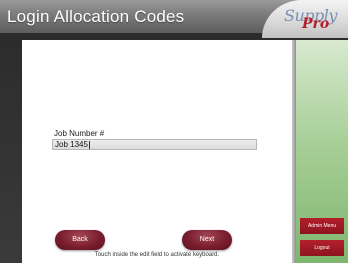  What do you see at coordinates (322, 248) in the screenshot?
I see `logout-button: Logout` at bounding box center [322, 248].